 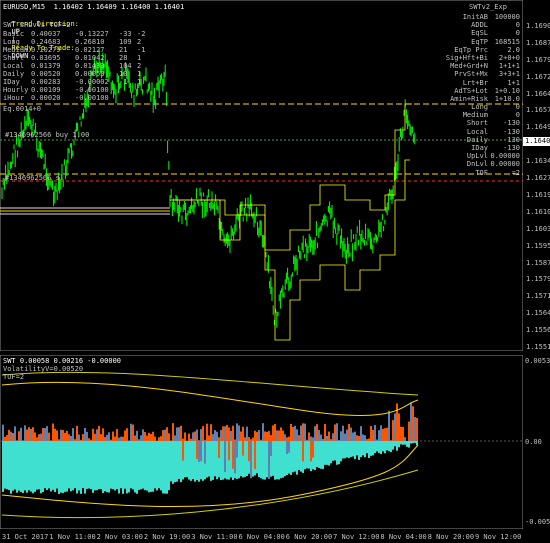 I want to click on right-panel-label: PrvSt+Mx, so click(x=471, y=74).